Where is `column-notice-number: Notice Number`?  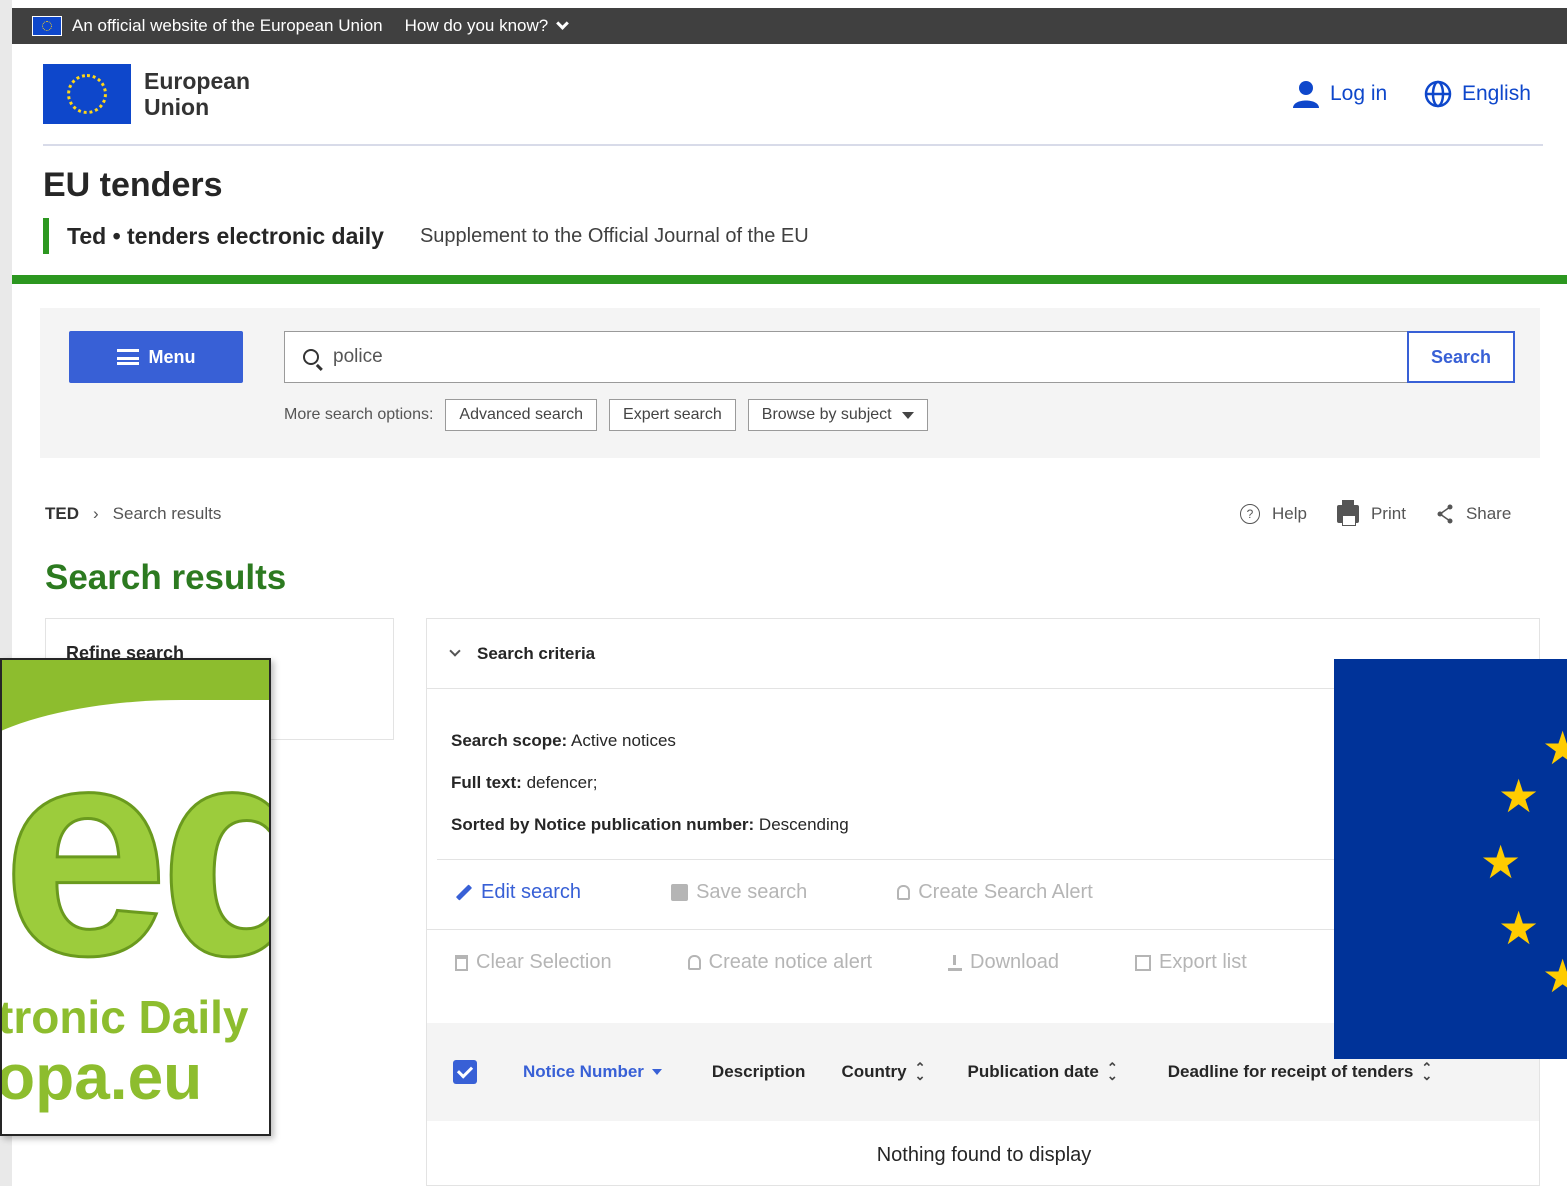 column-notice-number: Notice Number is located at coordinates (592, 1072).